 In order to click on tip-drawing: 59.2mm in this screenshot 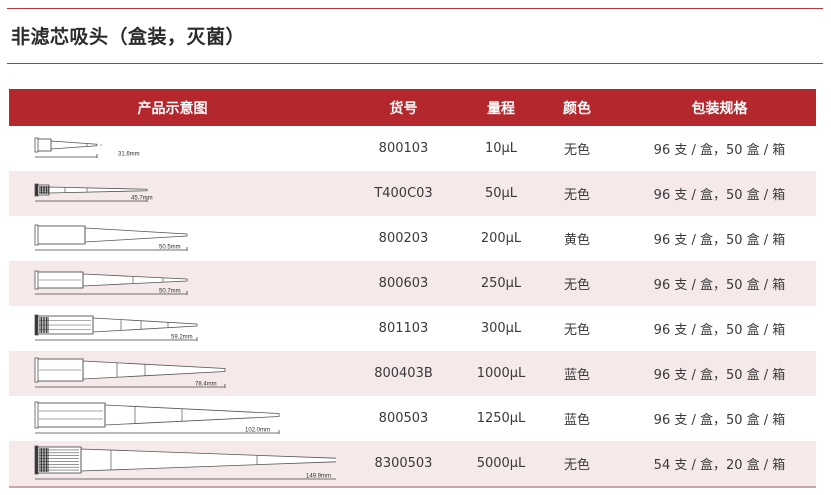, I will do `click(116, 327)`.